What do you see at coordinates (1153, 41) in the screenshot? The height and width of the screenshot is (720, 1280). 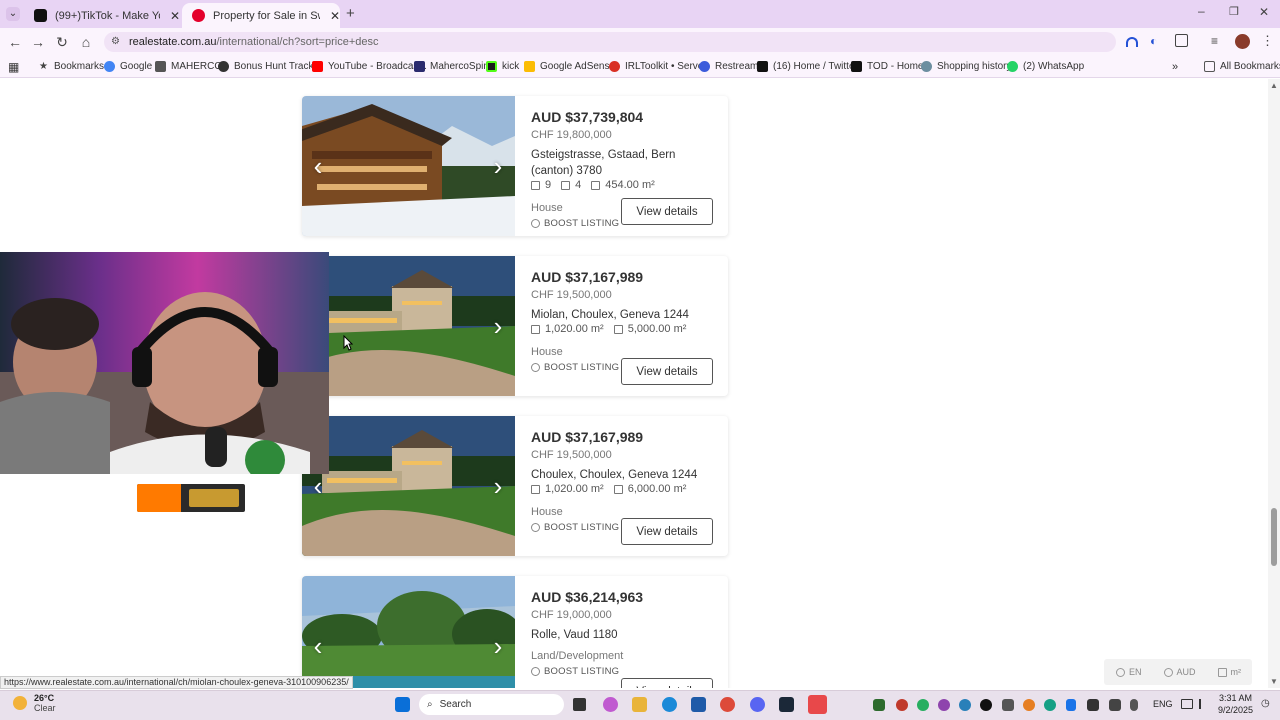 I see `extension-icon: ◐` at bounding box center [1153, 41].